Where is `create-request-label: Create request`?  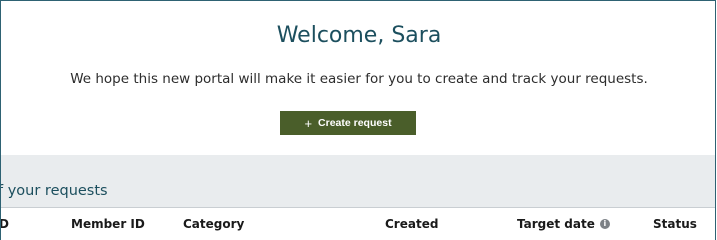
create-request-label: Create request is located at coordinates (355, 123).